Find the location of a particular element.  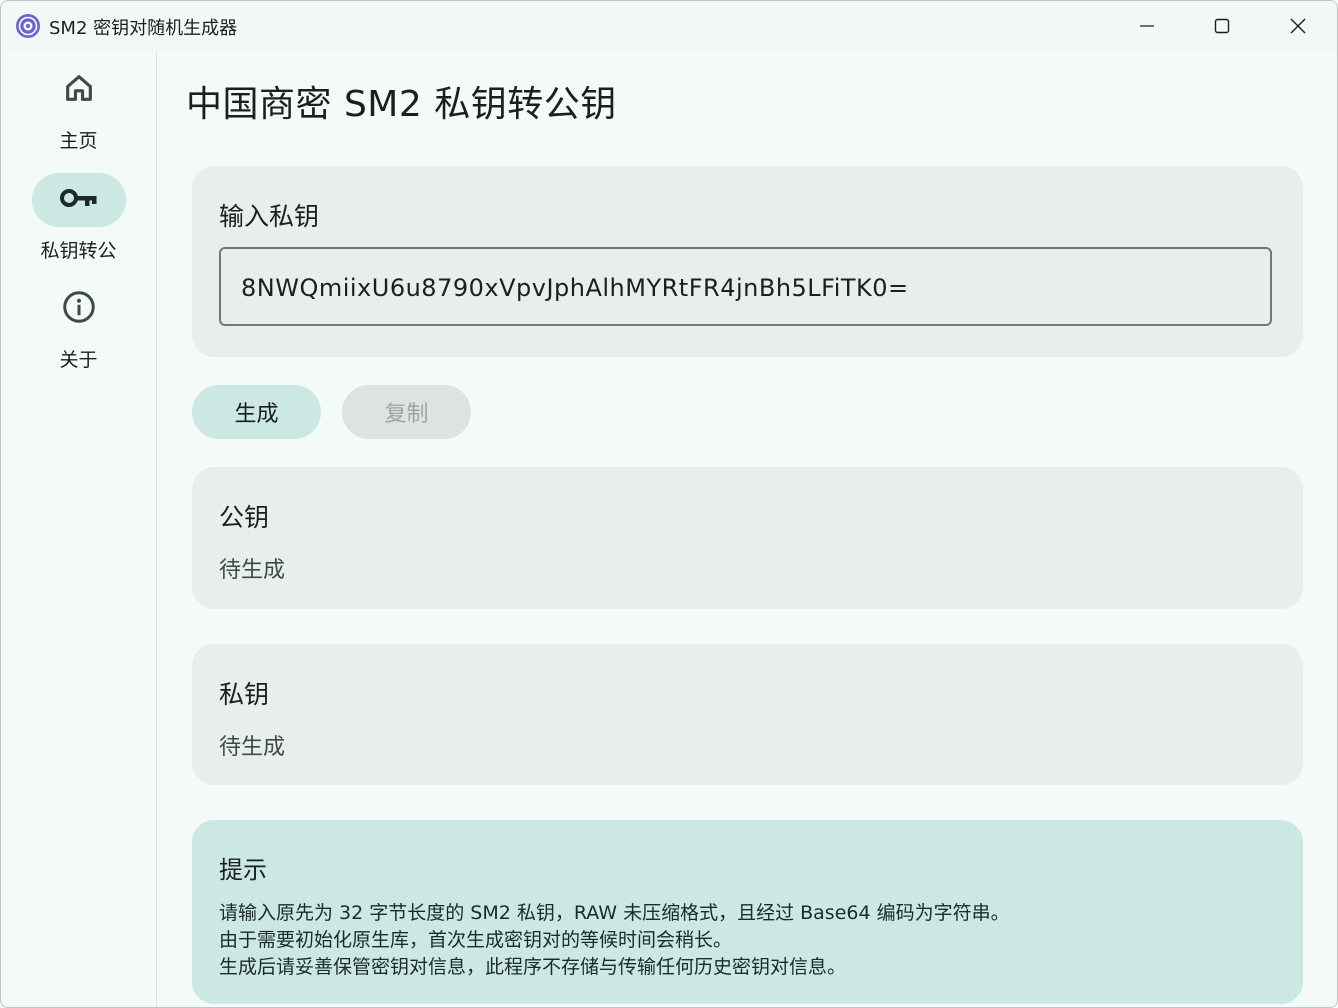

maximize-icon is located at coordinates (1222, 26).